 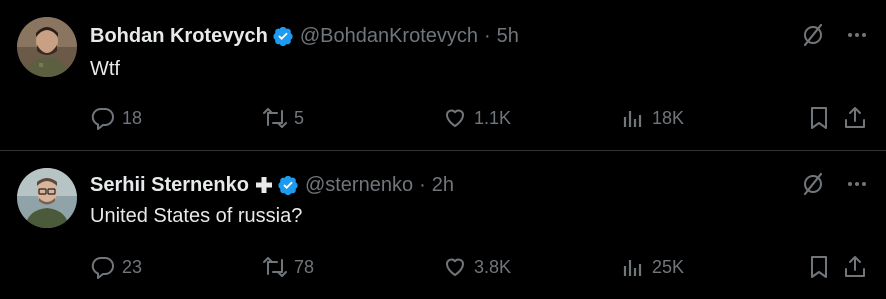 What do you see at coordinates (299, 117) in the screenshot?
I see `retweet-count: 5` at bounding box center [299, 117].